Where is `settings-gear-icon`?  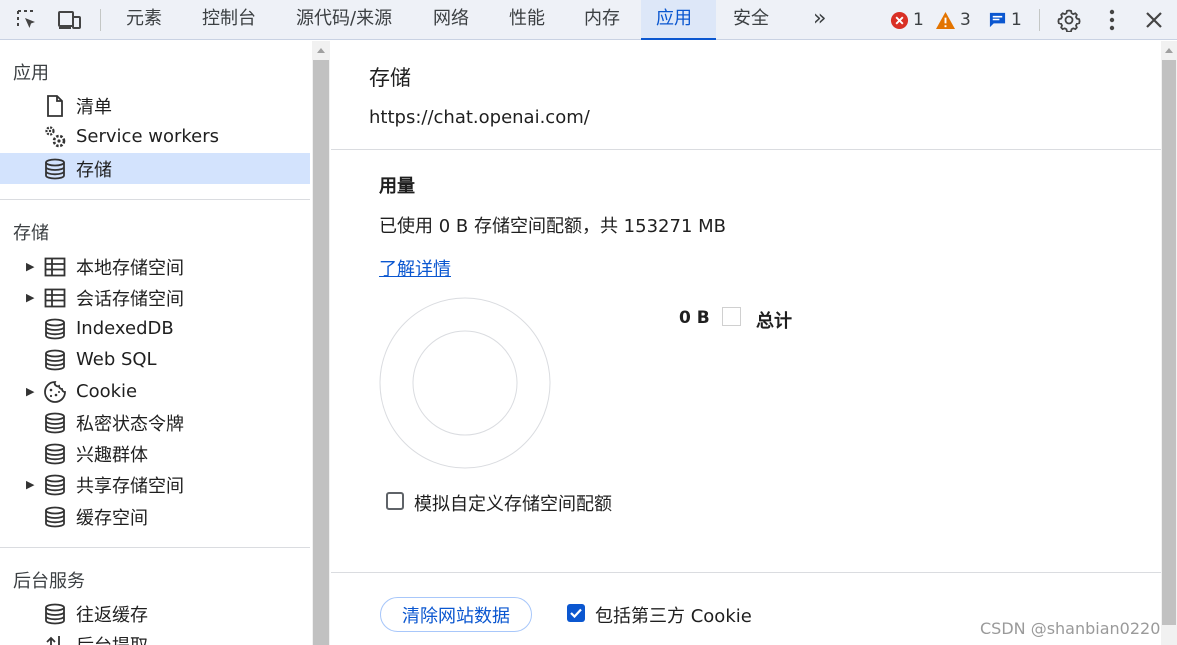
settings-gear-icon is located at coordinates (1069, 20).